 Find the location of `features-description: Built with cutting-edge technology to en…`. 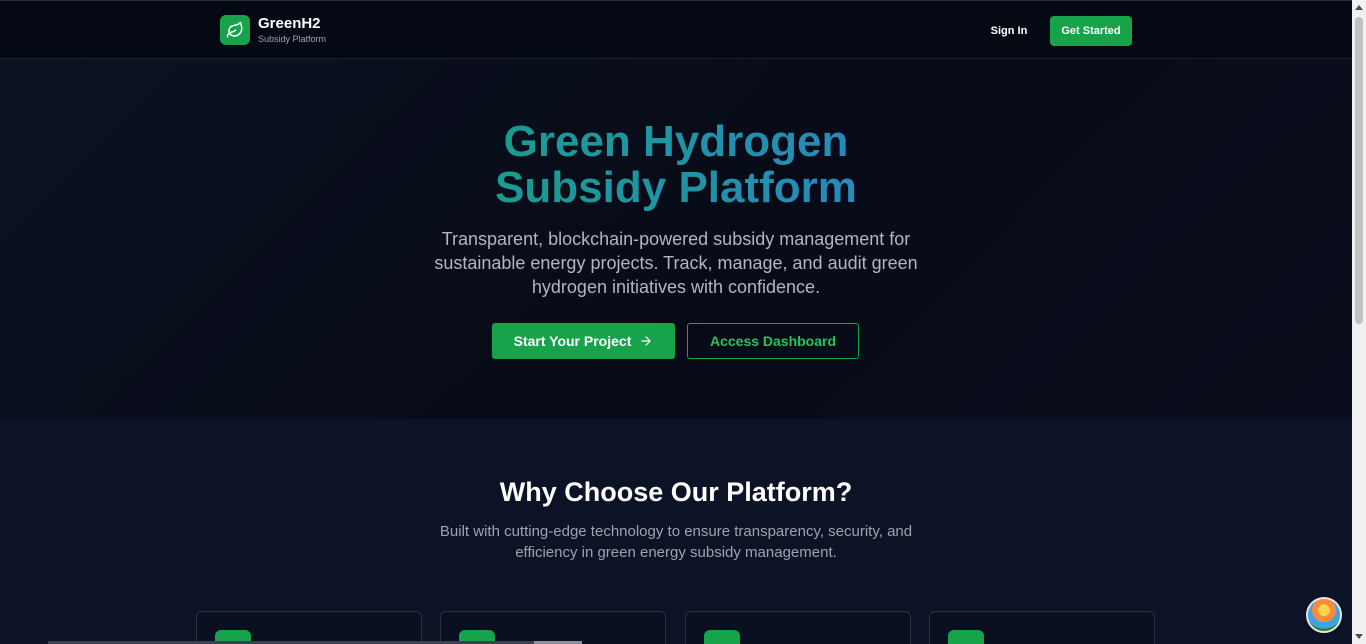

features-description: Built with cutting-edge technology to en… is located at coordinates (676, 542).